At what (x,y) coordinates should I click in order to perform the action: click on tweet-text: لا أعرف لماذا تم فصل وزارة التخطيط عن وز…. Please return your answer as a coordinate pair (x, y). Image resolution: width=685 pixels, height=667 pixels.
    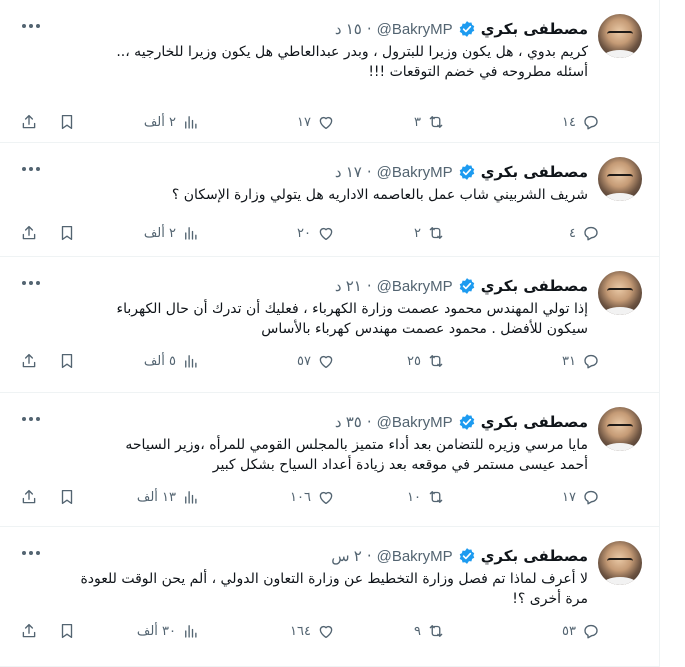
    Looking at the image, I should click on (308, 589).